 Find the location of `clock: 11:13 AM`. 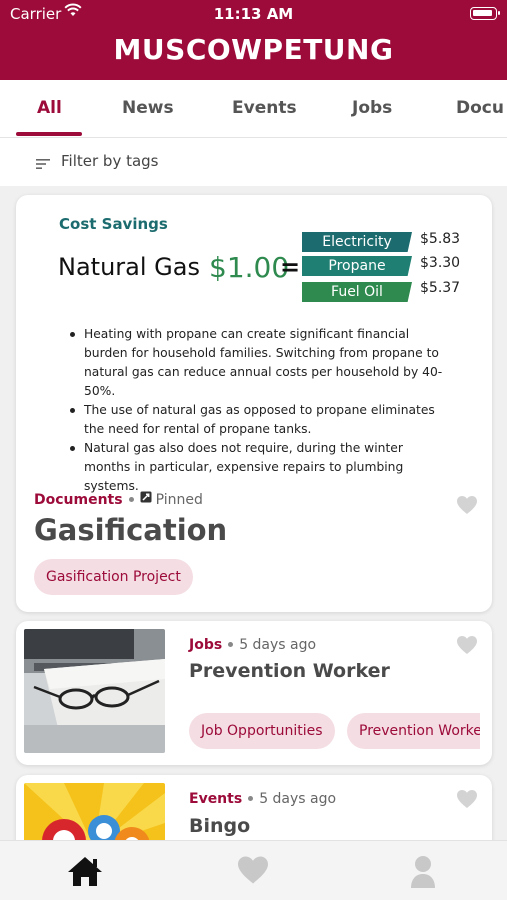

clock: 11:13 AM is located at coordinates (253, 14).